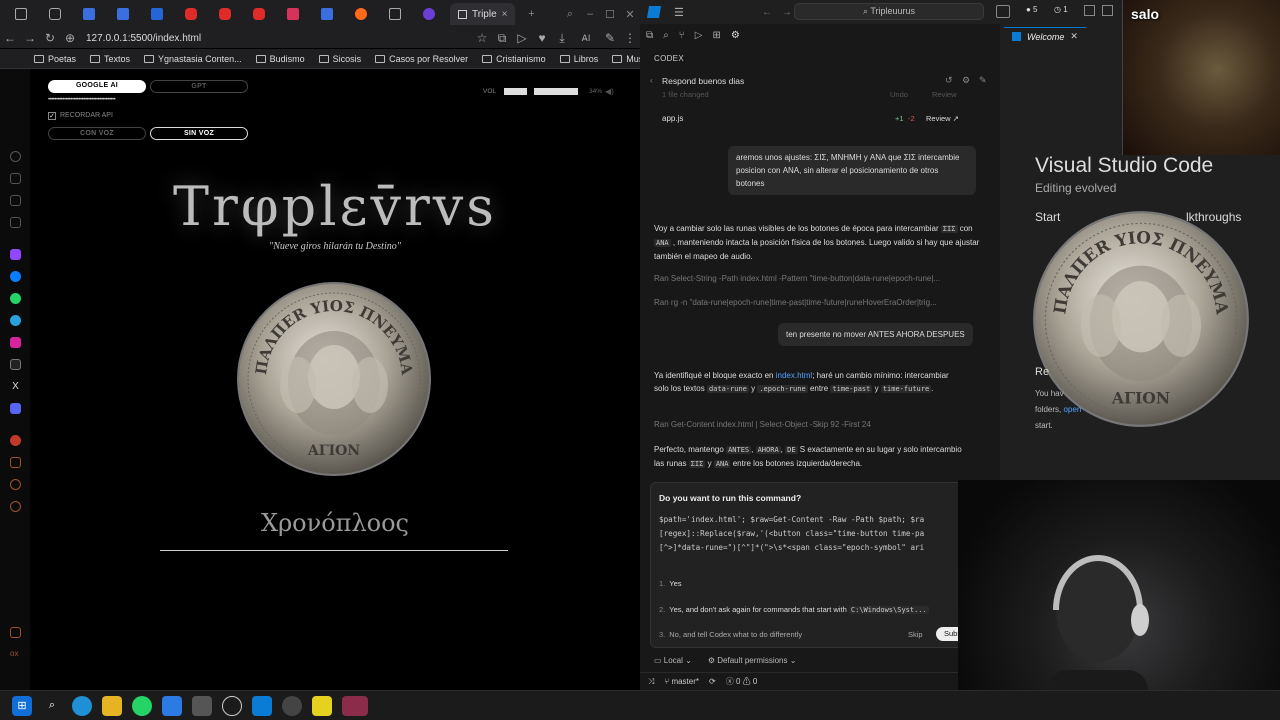 This screenshot has width=1280, height=720. What do you see at coordinates (15, 200) in the screenshot?
I see `star-icon` at bounding box center [15, 200].